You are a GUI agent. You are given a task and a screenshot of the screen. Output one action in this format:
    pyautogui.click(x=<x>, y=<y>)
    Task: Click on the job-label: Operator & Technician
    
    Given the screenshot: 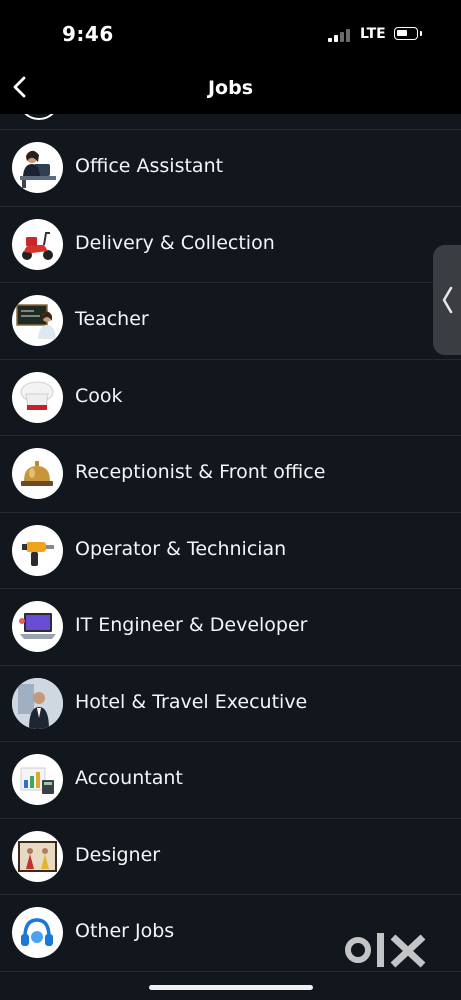 What is the action you would take?
    pyautogui.click(x=181, y=548)
    